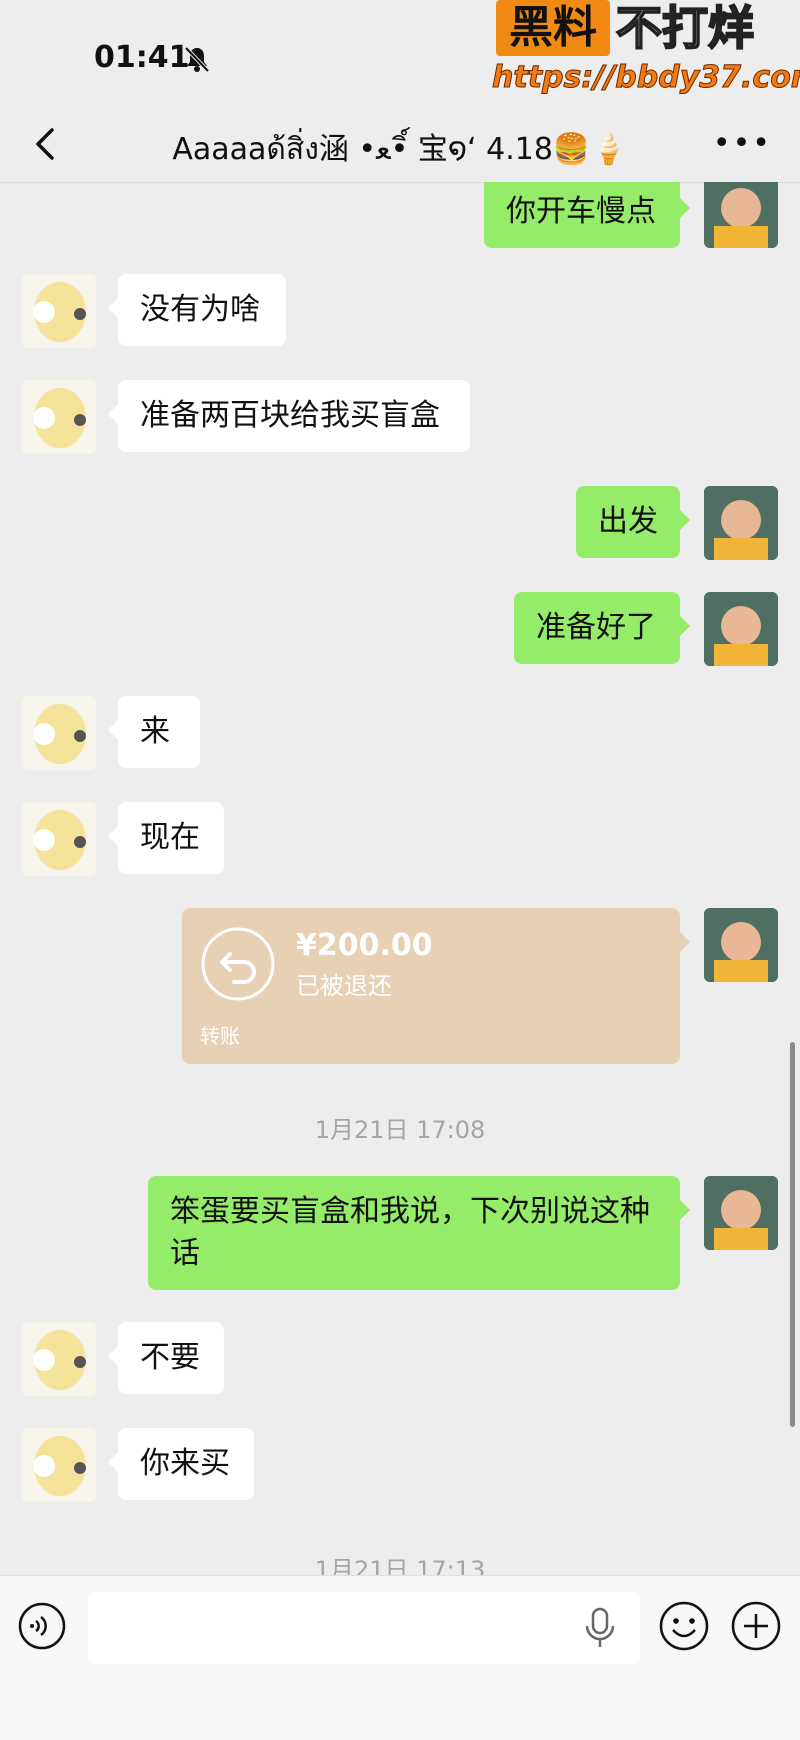 This screenshot has height=1740, width=800. Describe the element at coordinates (645, 78) in the screenshot. I see `watermark-url: https://bbdy37.com` at that location.